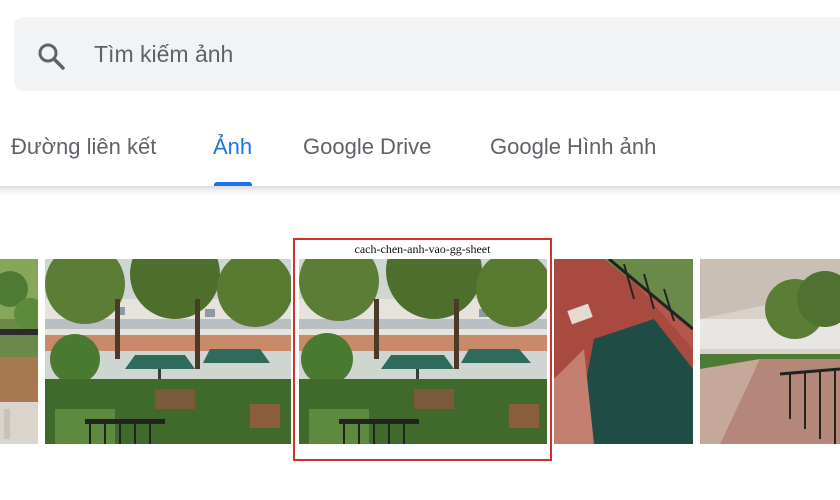 This screenshot has width=840, height=500. Describe the element at coordinates (394, 54) in the screenshot. I see `search-input` at that location.